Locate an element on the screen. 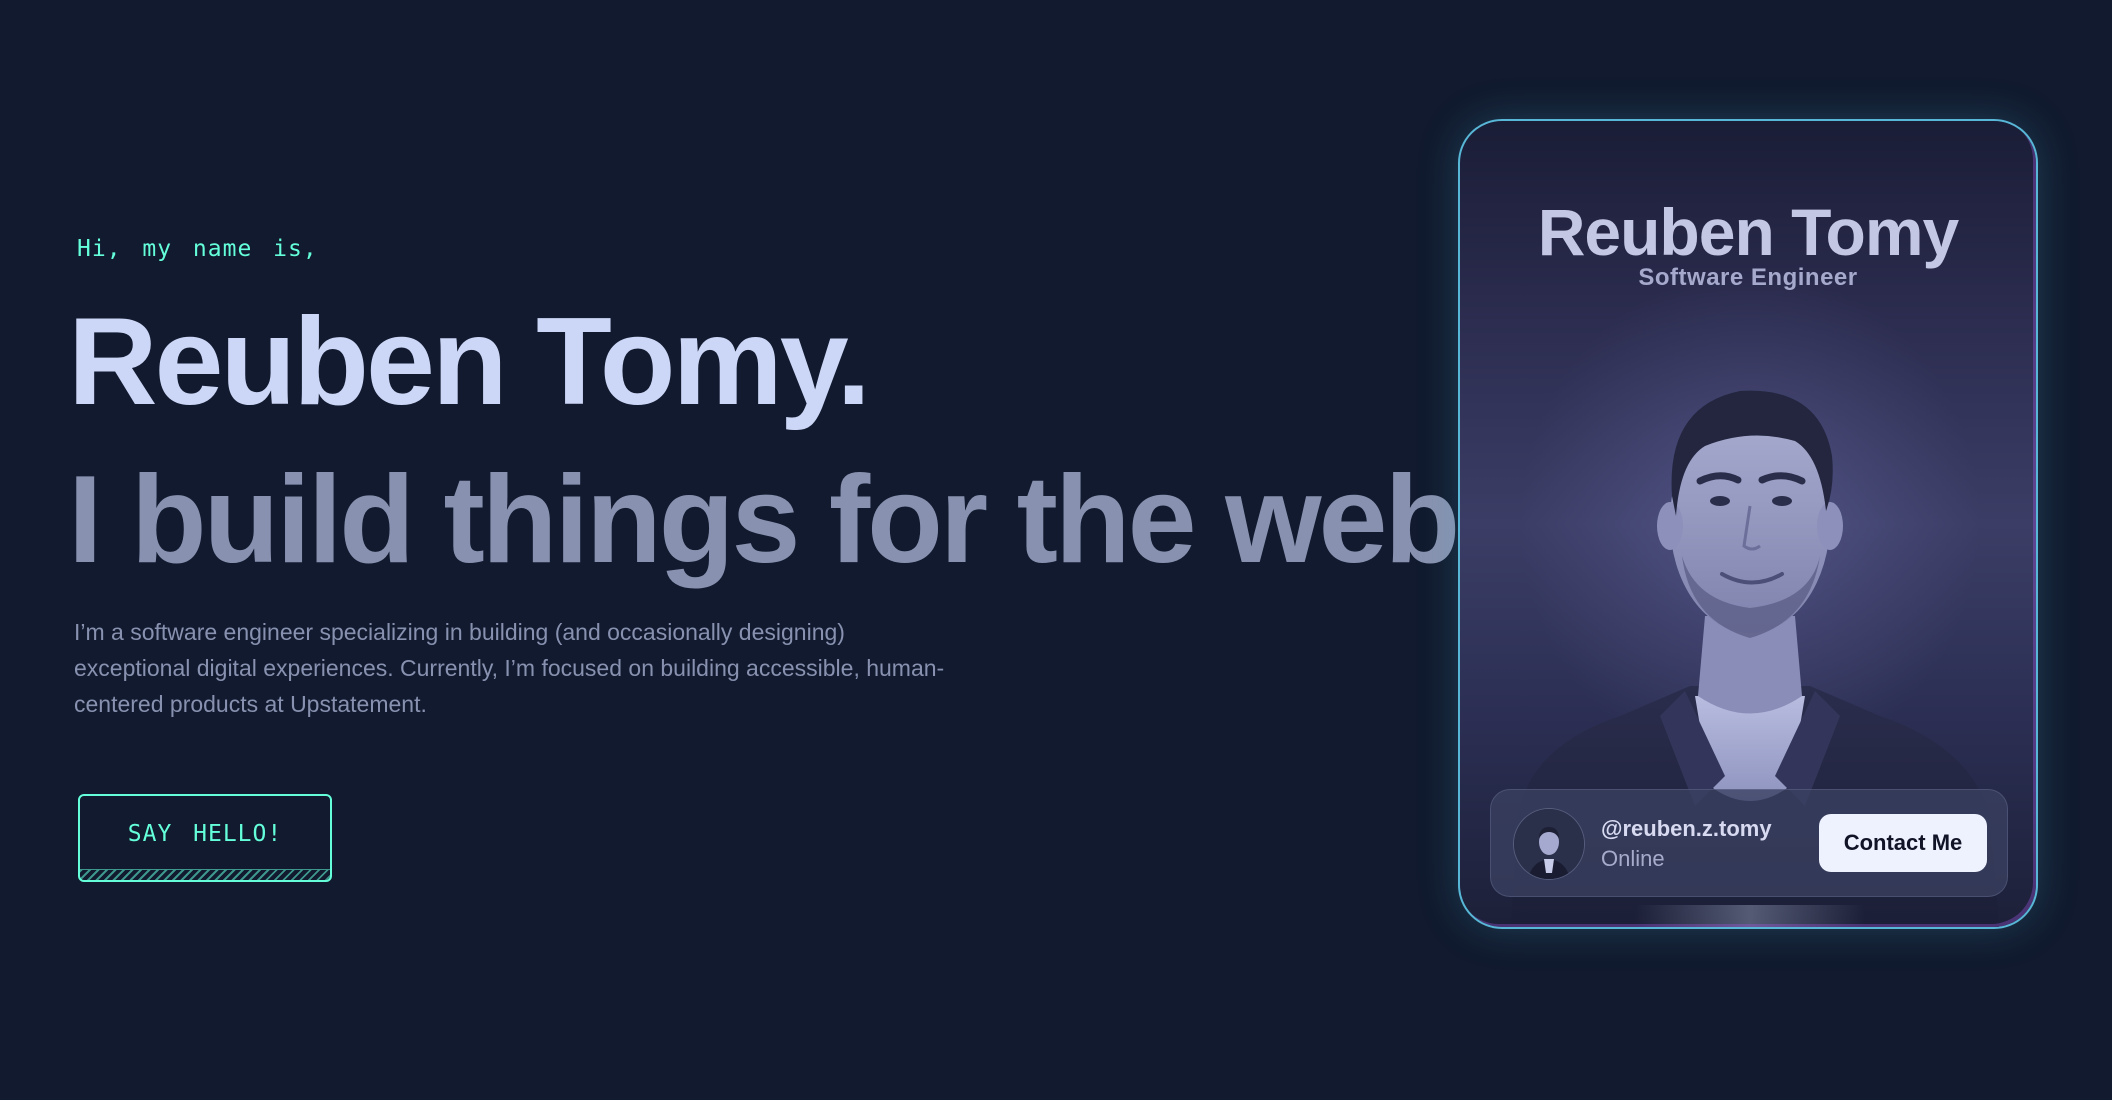 The image size is (2112, 1100). button-hatch-decoration is located at coordinates (205, 874).